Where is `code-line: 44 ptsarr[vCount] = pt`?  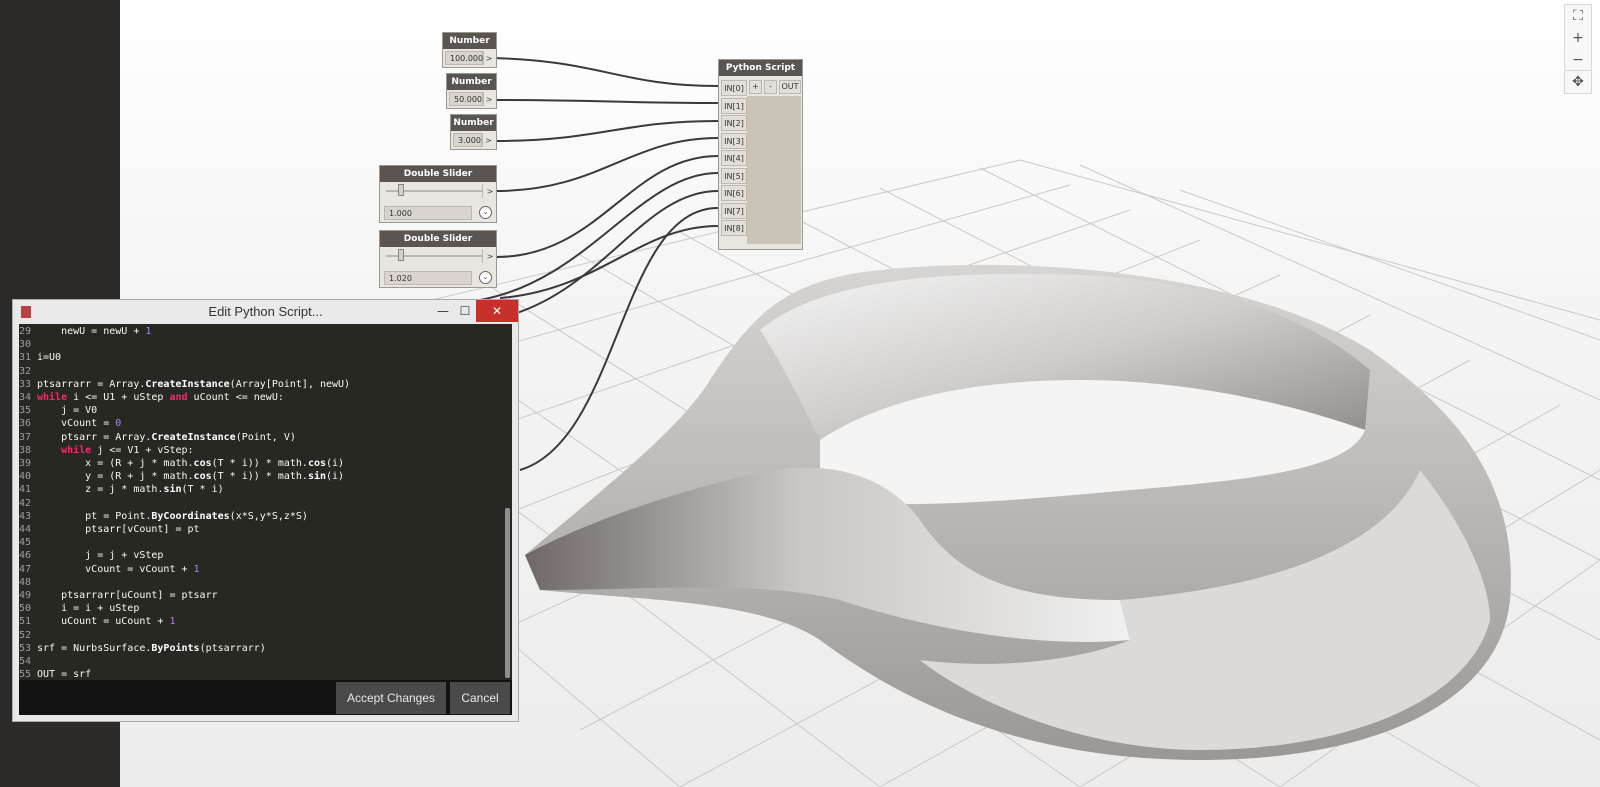 code-line: 44 ptsarr[vCount] = pt is located at coordinates (109, 529).